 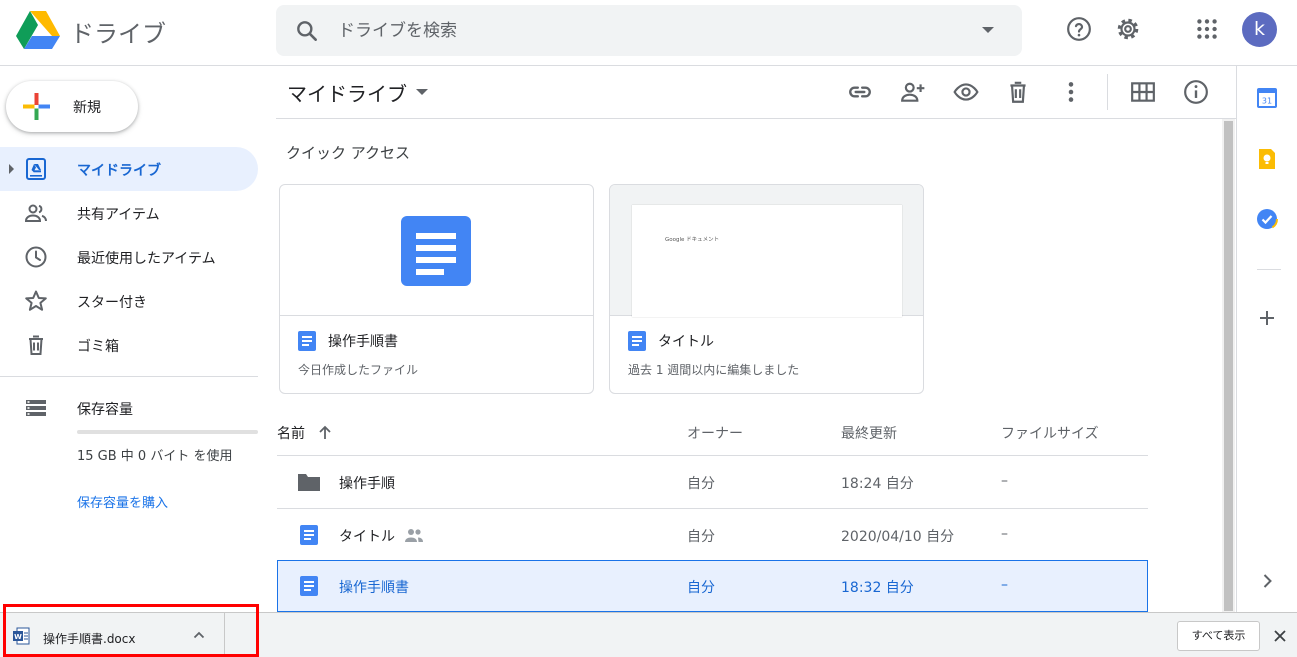 What do you see at coordinates (36, 300) in the screenshot?
I see `star-icon` at bounding box center [36, 300].